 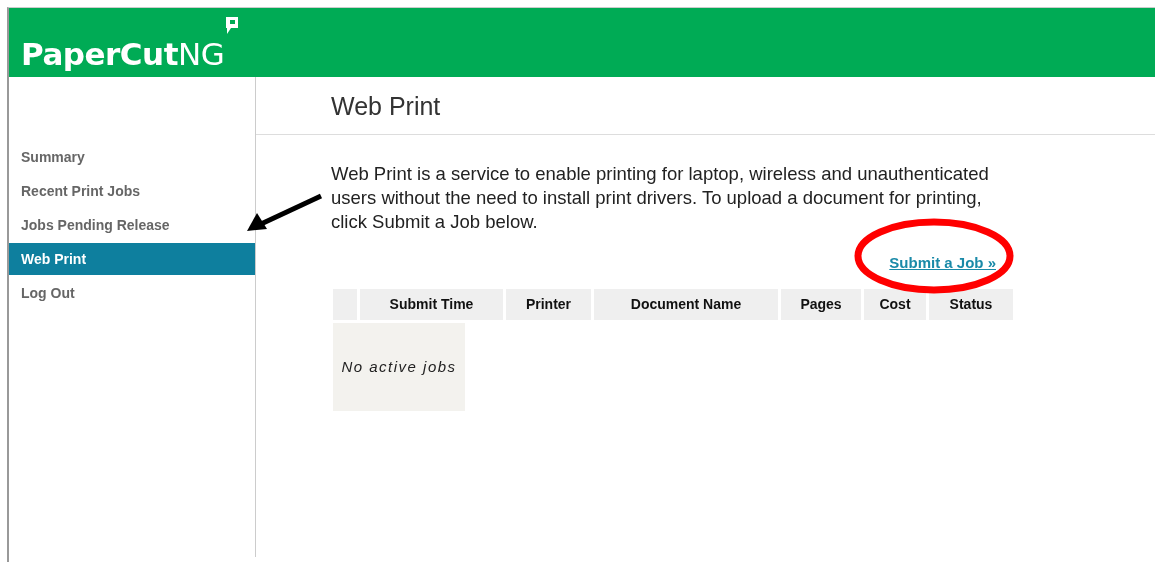 I want to click on column-header: Cost, so click(x=895, y=304).